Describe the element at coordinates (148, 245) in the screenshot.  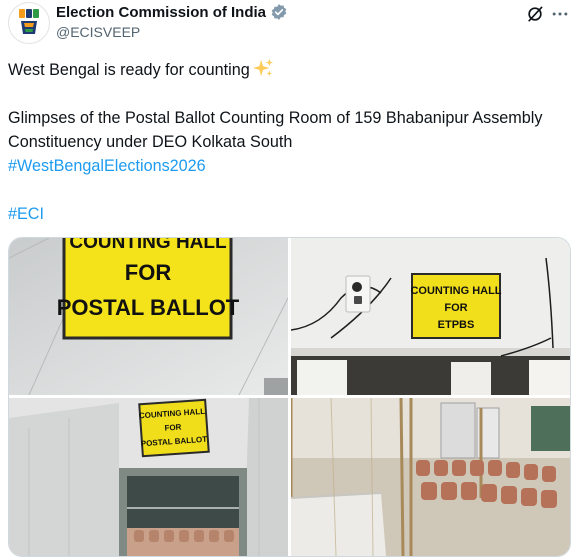
I see `photo1-sign-line1: COUNTING HALL` at that location.